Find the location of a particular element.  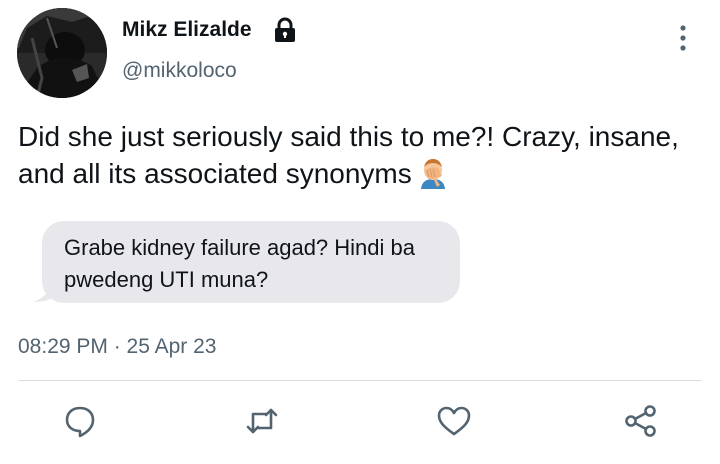

author-handle: @mikkoloco is located at coordinates (179, 71).